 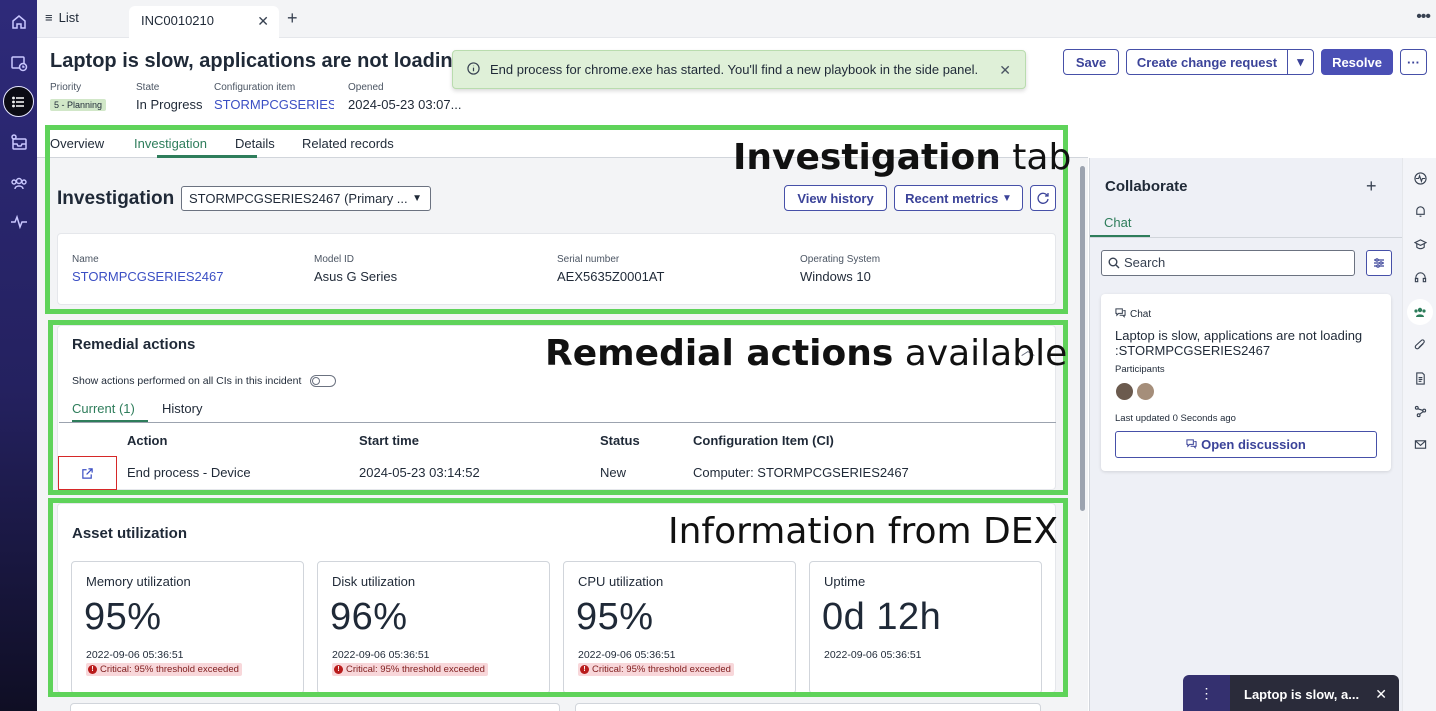 I want to click on right-icon-rail, so click(x=1419, y=434).